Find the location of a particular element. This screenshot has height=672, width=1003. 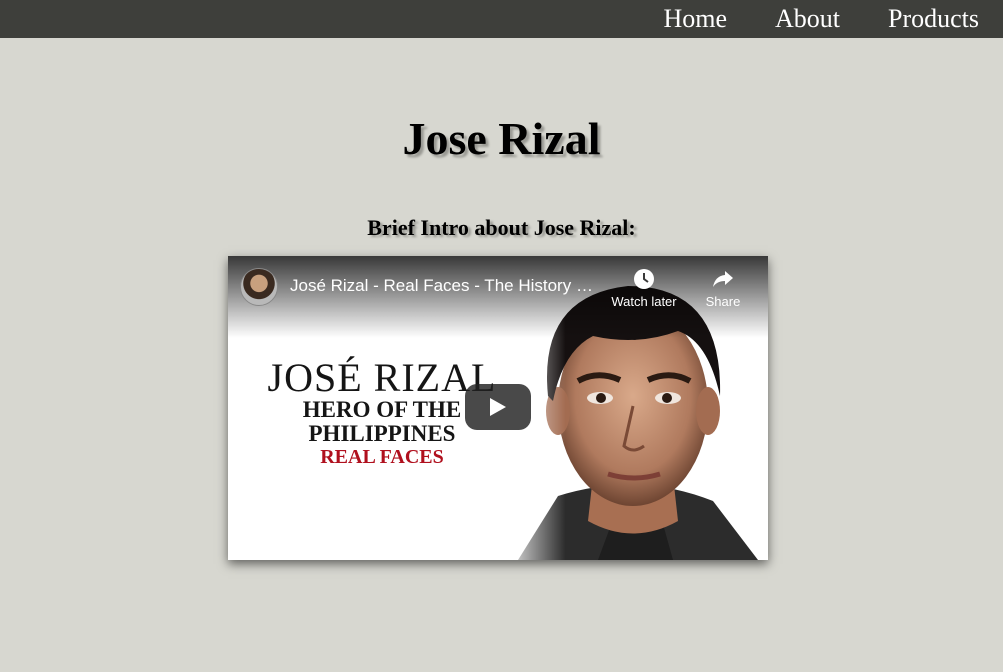

poster-line-4: REAL FACES is located at coordinates (382, 457).